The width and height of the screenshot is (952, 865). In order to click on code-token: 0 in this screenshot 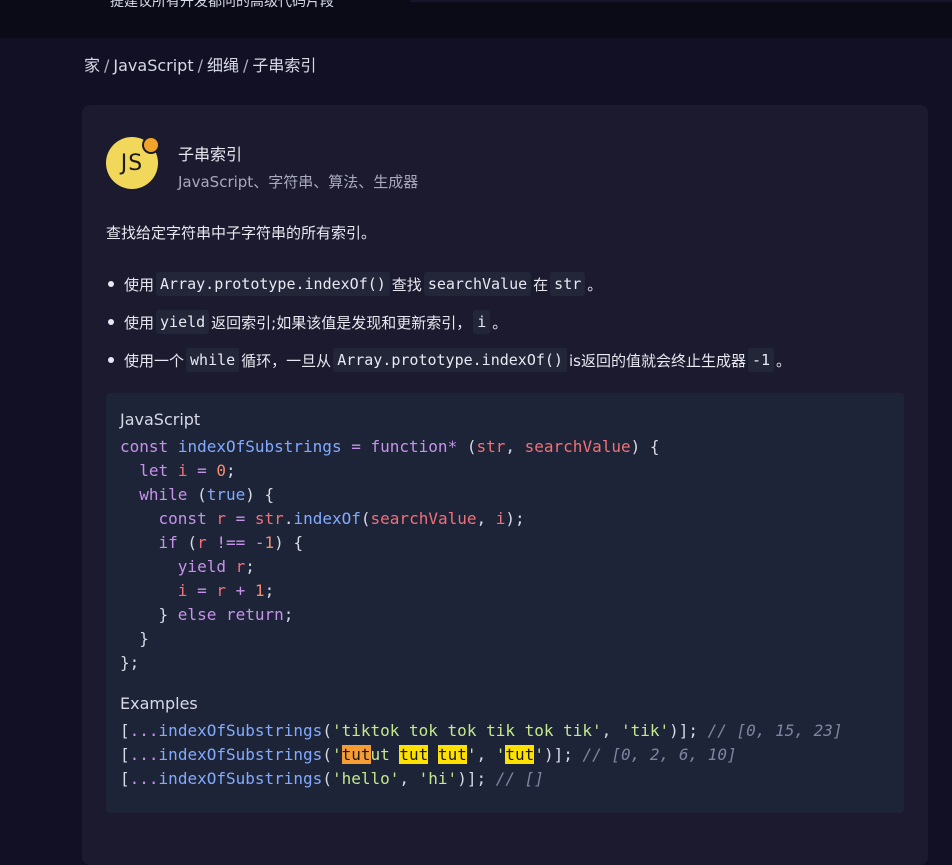, I will do `click(221, 470)`.